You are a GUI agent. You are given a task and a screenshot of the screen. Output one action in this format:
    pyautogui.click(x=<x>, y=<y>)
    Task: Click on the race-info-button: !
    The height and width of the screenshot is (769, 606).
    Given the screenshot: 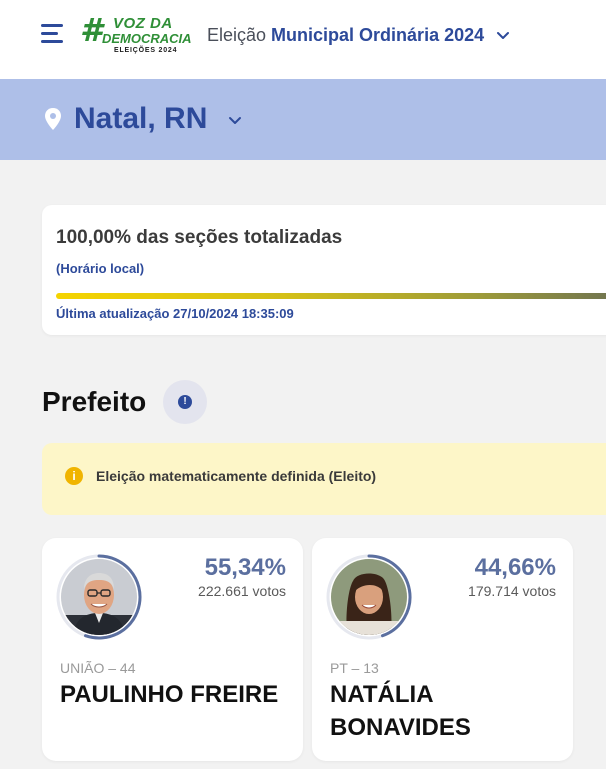 What is the action you would take?
    pyautogui.click(x=185, y=402)
    